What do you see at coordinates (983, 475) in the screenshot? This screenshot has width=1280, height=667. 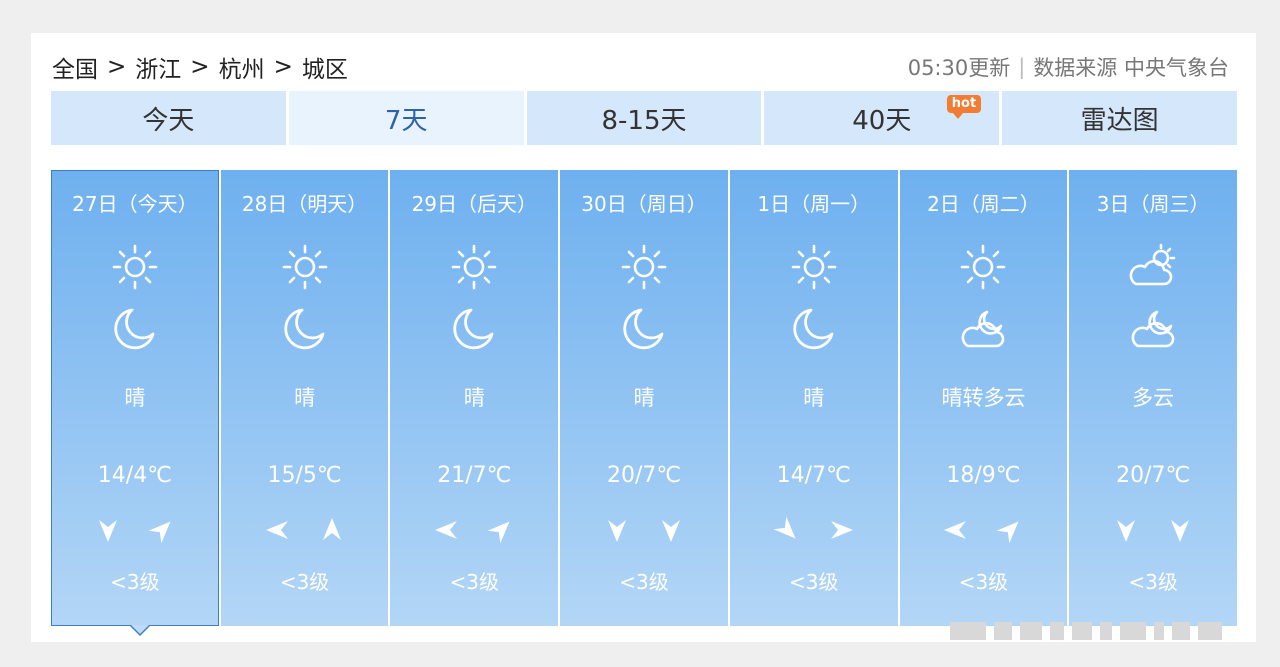 I see `temperature-range: 18/9℃` at bounding box center [983, 475].